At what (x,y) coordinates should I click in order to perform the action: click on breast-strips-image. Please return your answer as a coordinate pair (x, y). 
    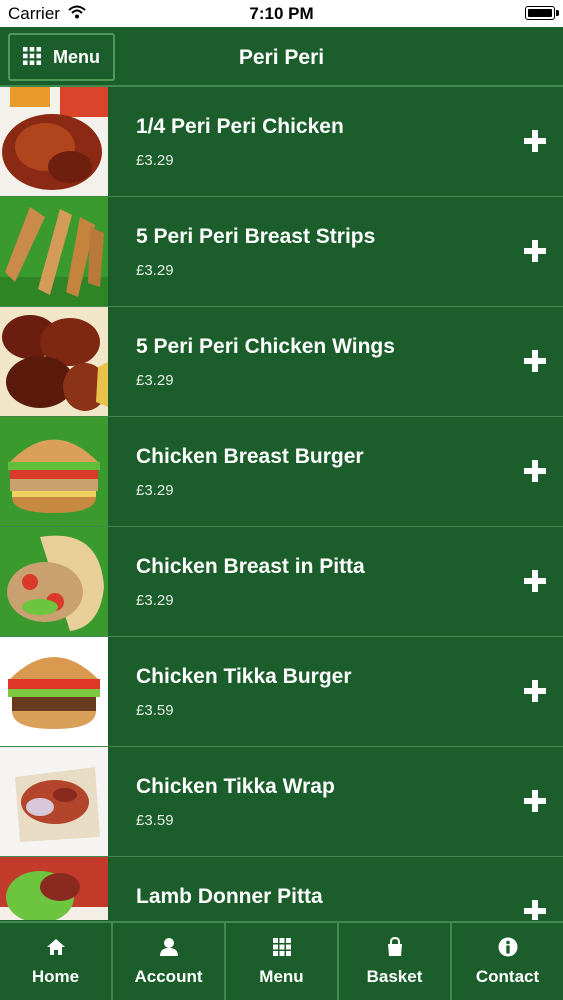
    Looking at the image, I should click on (54, 251).